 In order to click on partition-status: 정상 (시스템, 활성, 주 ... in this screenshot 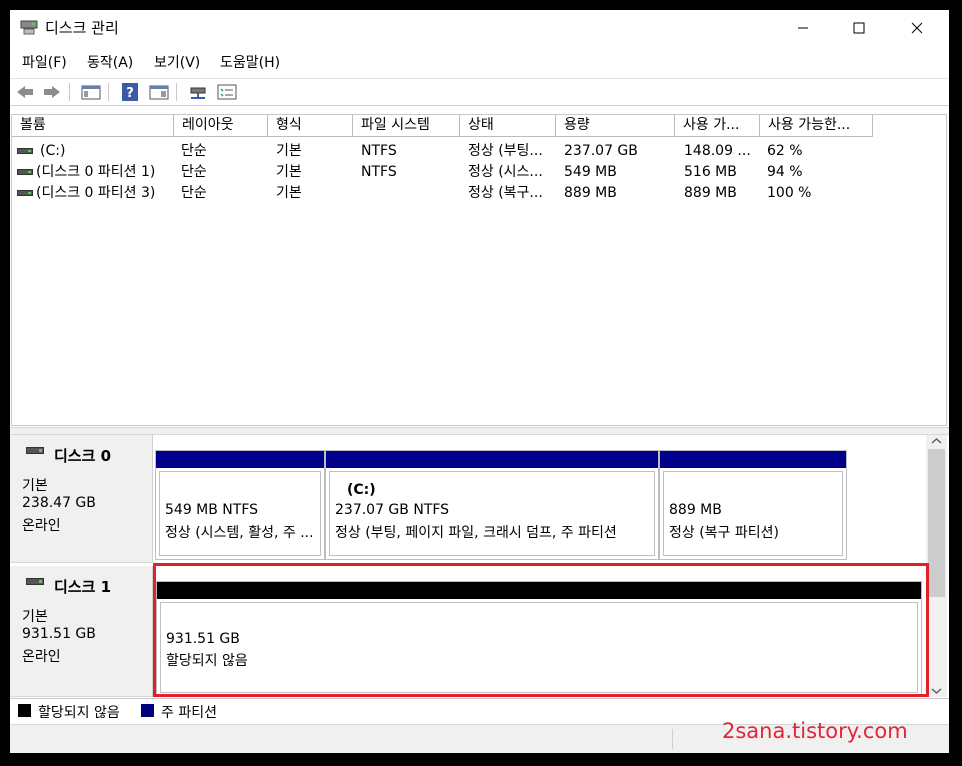, I will do `click(239, 533)`.